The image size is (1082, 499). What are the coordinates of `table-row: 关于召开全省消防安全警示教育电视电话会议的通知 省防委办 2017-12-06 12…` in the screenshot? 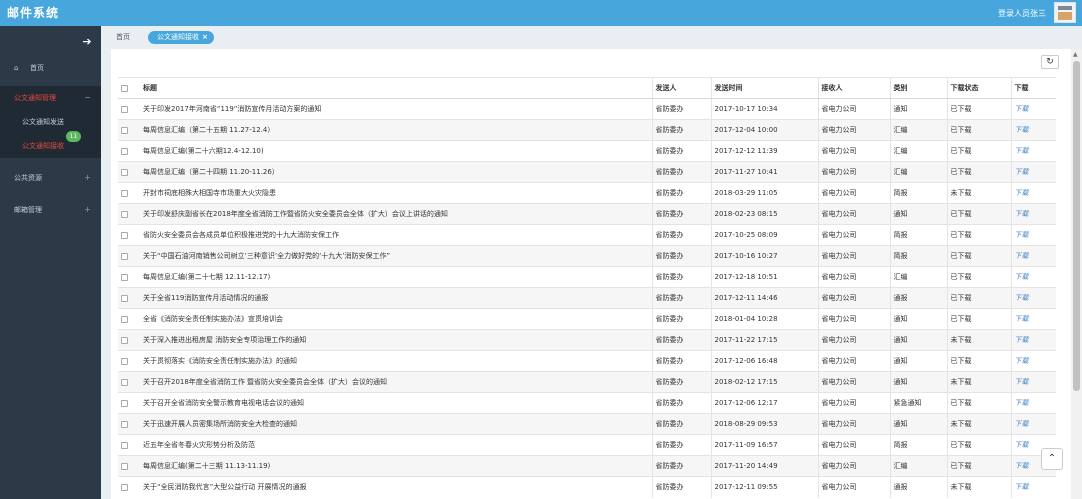 It's located at (587, 403).